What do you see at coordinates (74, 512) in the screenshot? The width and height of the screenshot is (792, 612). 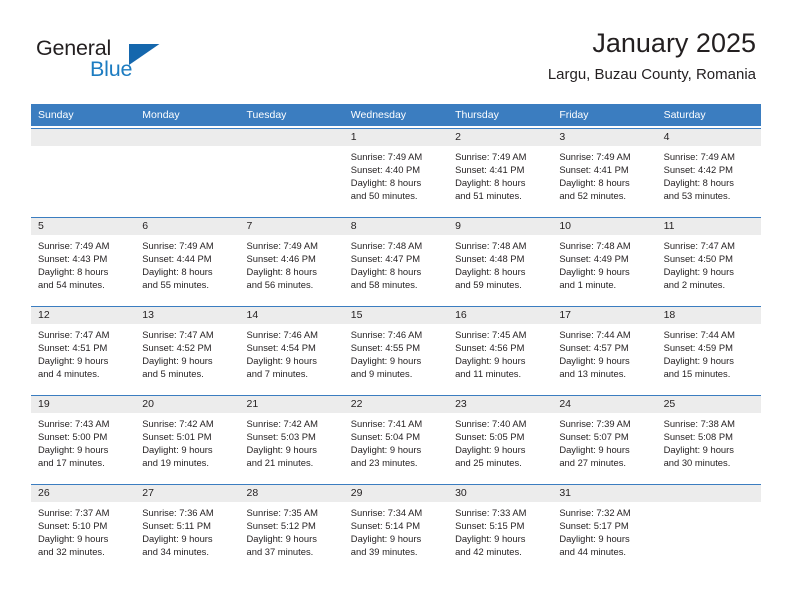 I see `day-sunrise-text: Sunrise: 7:37 AM` at bounding box center [74, 512].